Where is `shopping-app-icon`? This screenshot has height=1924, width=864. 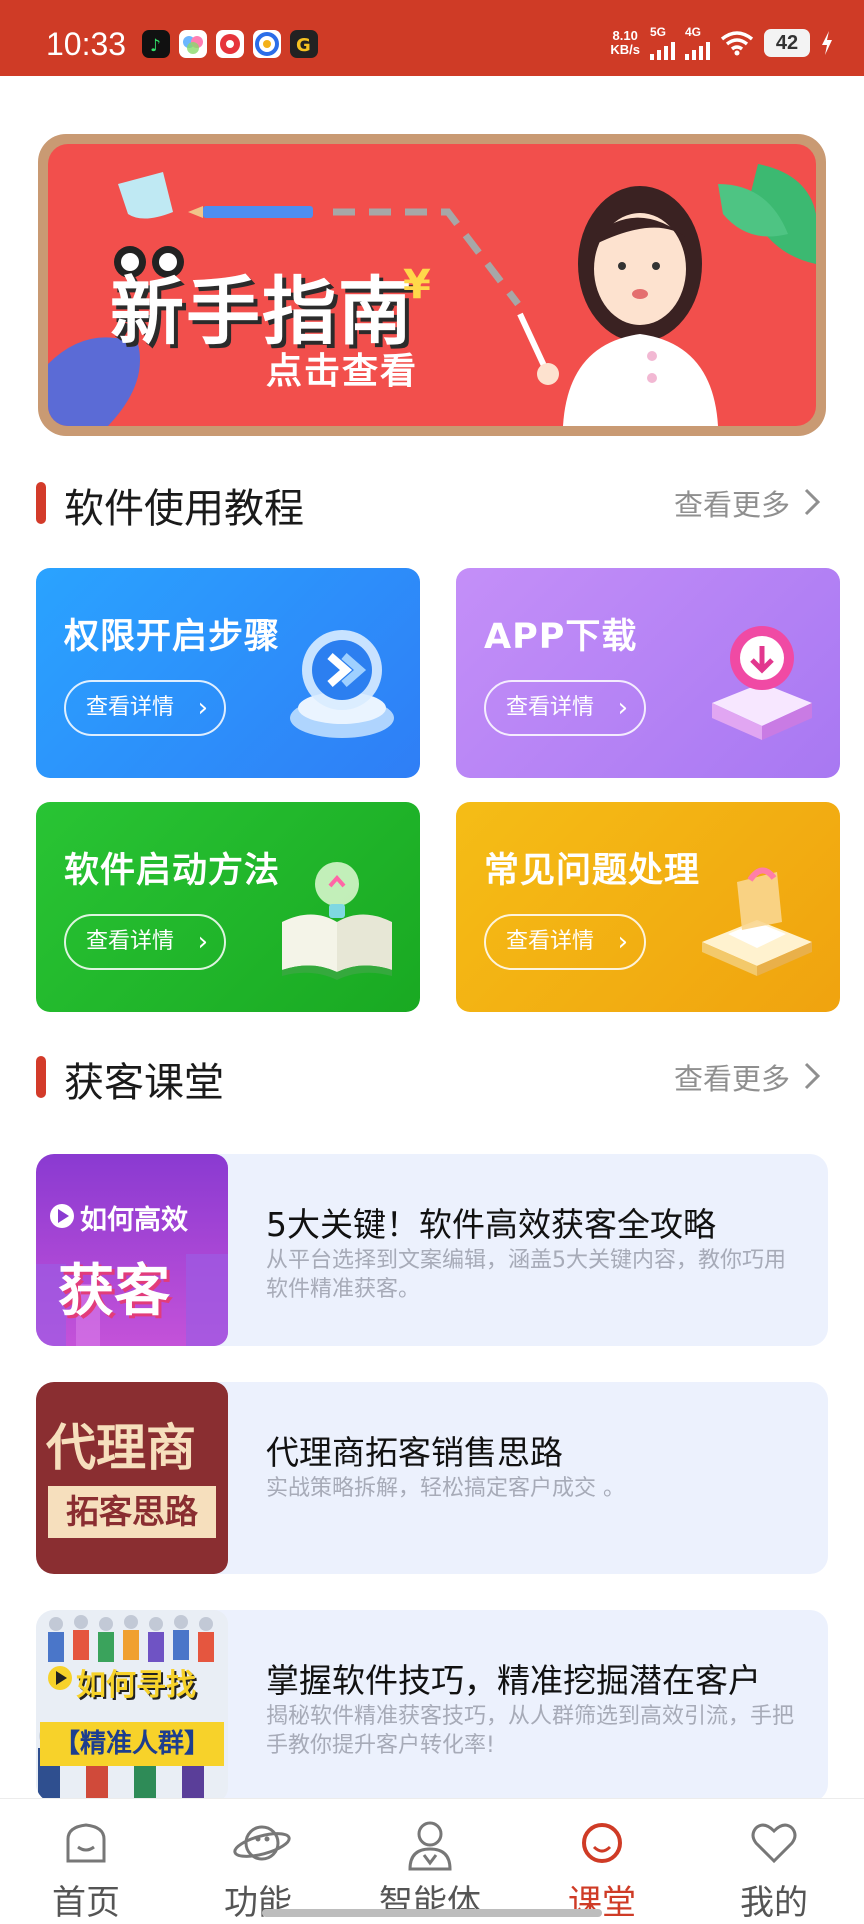
shopping-app-icon is located at coordinates (230, 44).